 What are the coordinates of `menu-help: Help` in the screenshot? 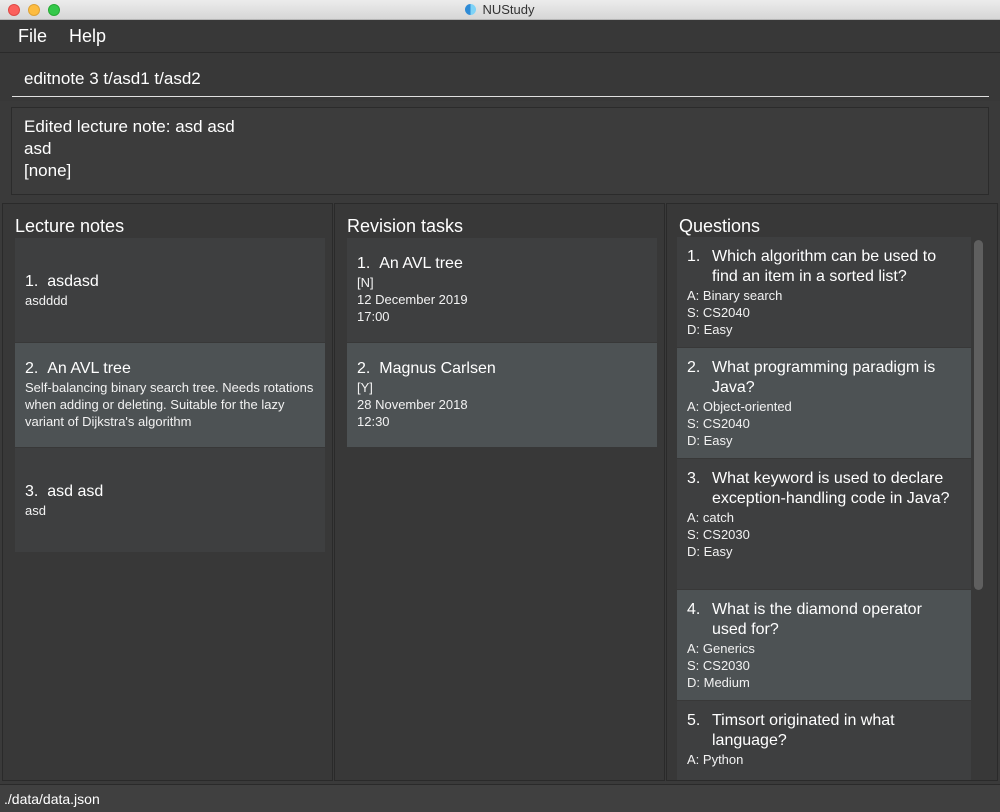 It's located at (87, 36).